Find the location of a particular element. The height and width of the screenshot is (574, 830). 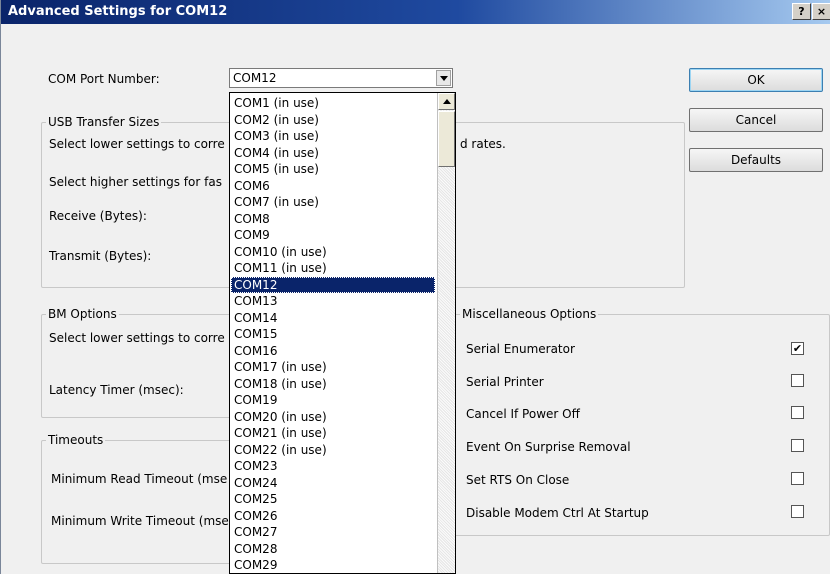

bm-options-legend: BM Options is located at coordinates (82, 314).